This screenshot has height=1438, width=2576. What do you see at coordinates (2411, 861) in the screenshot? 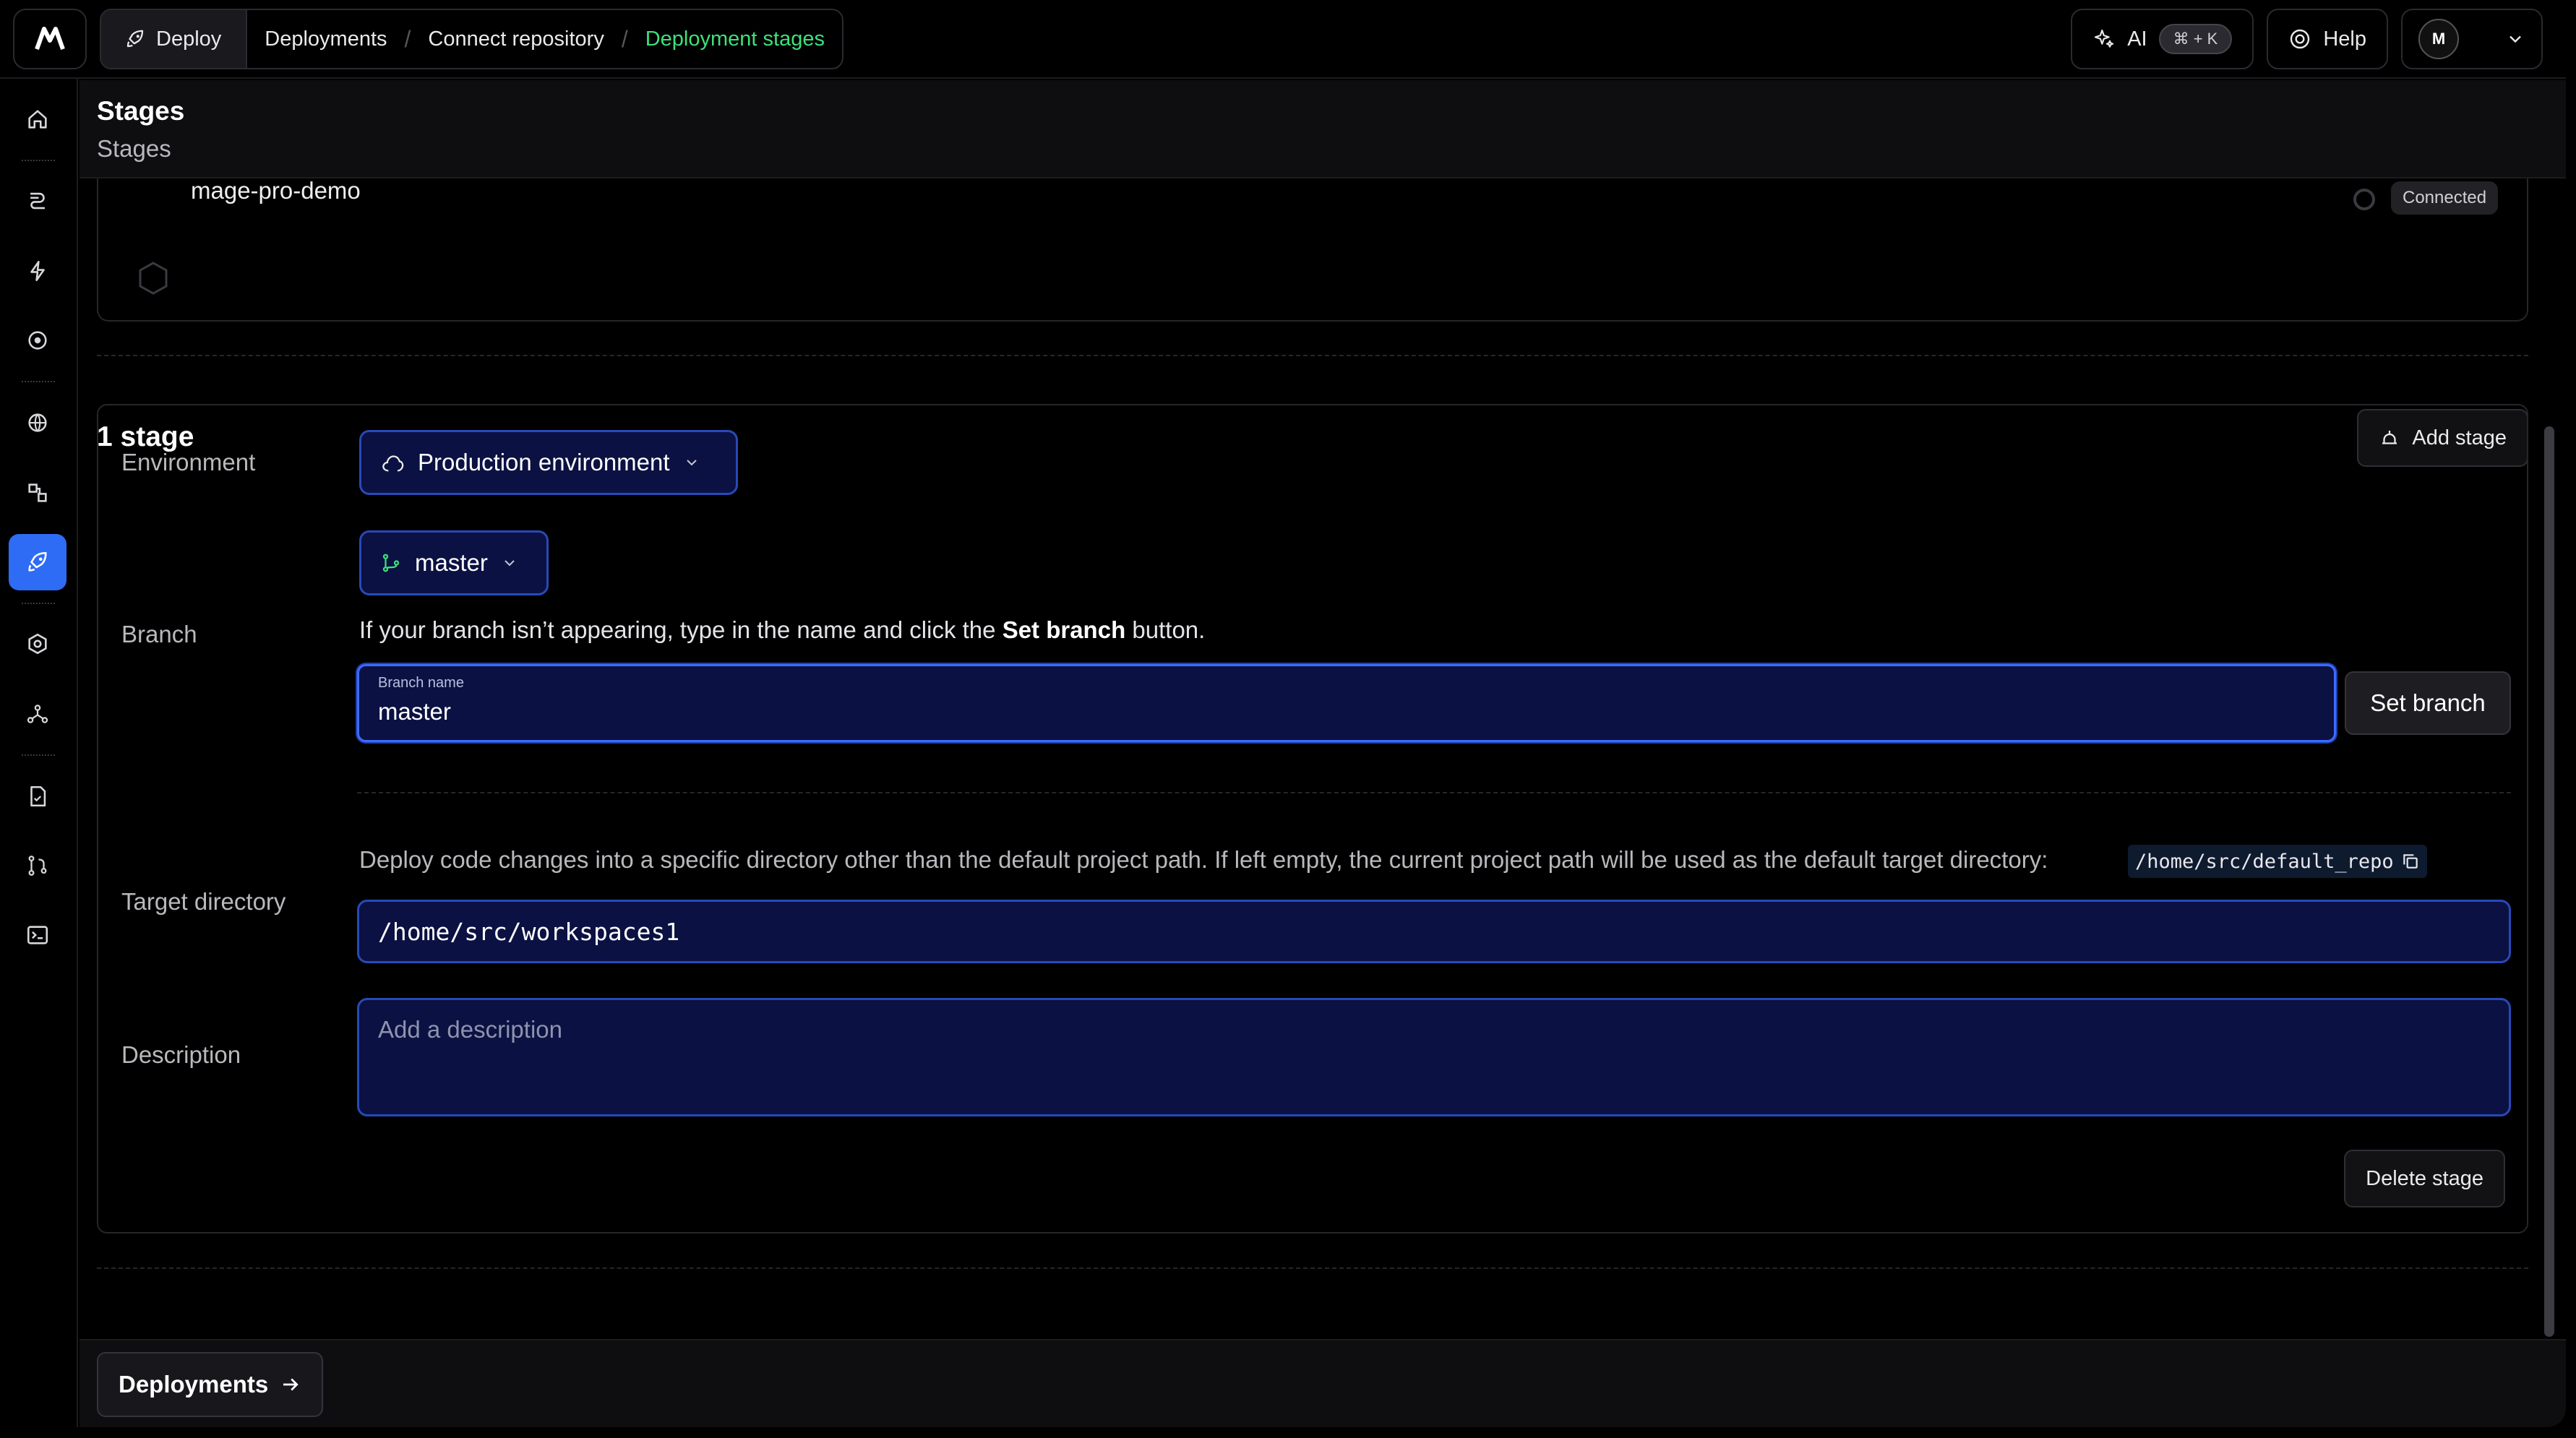
I see `copy-icon` at bounding box center [2411, 861].